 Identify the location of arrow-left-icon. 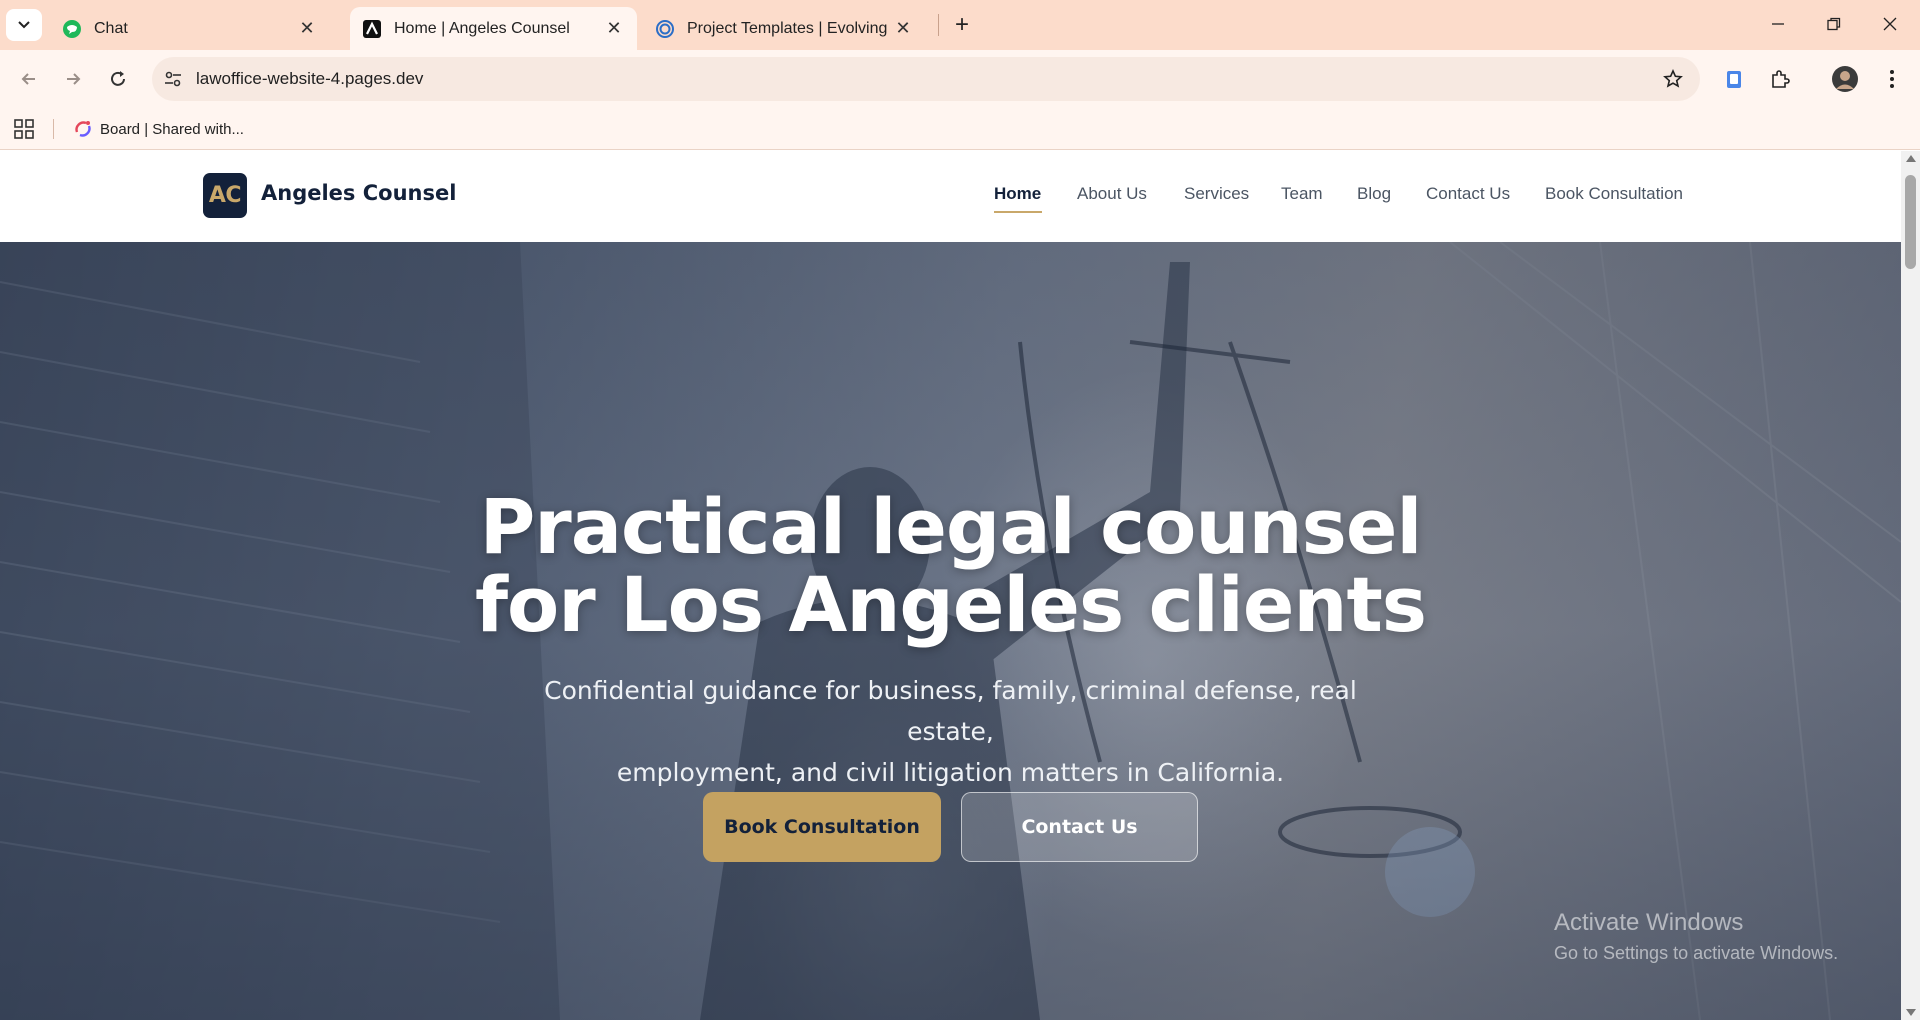
(28, 79).